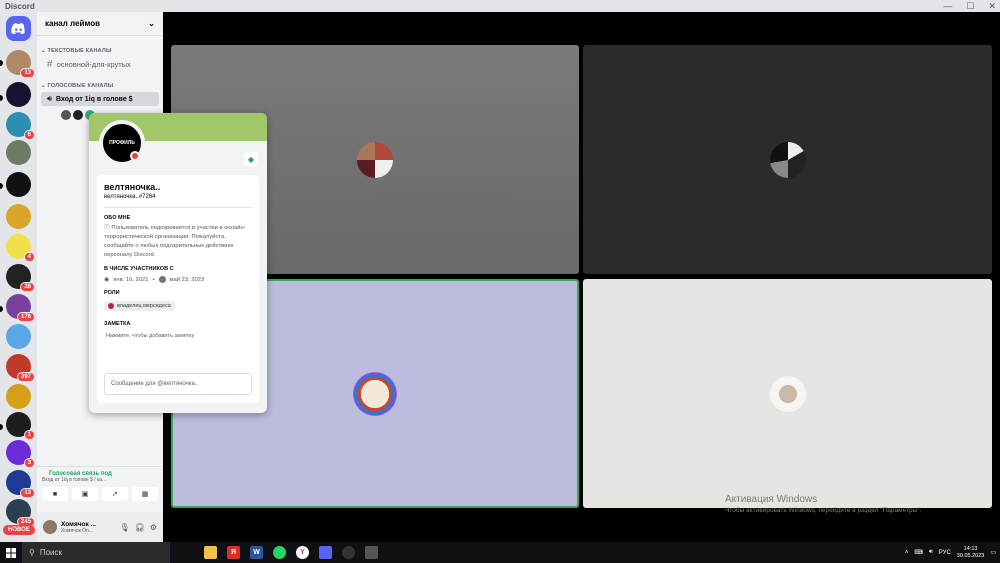 This screenshot has width=1000, height=563. What do you see at coordinates (971, 553) in the screenshot?
I see `clock: 14:13 30.05.2023` at bounding box center [971, 553].